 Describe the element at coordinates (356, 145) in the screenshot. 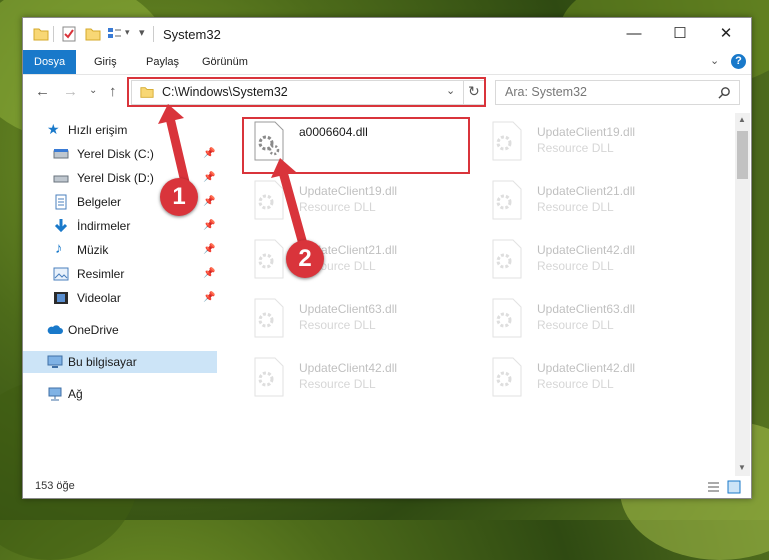

I see `file-highlight-box` at that location.